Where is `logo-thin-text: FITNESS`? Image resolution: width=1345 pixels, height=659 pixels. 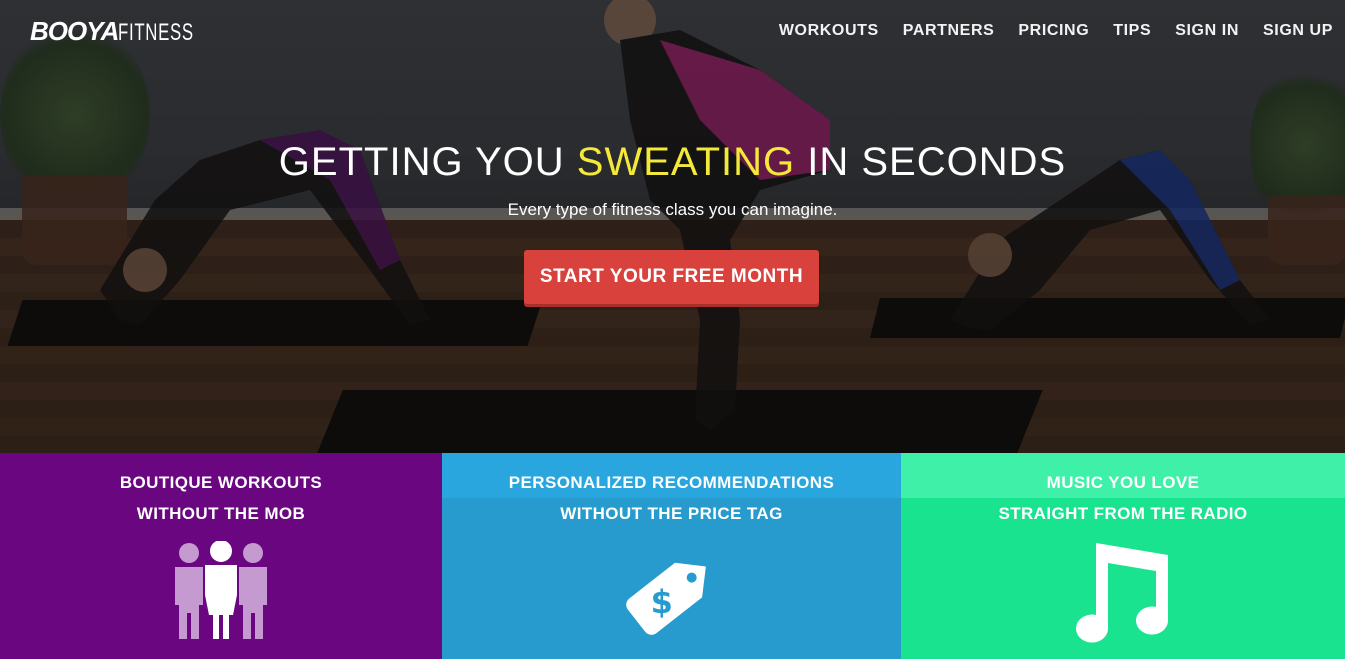 logo-thin-text: FITNESS is located at coordinates (156, 32).